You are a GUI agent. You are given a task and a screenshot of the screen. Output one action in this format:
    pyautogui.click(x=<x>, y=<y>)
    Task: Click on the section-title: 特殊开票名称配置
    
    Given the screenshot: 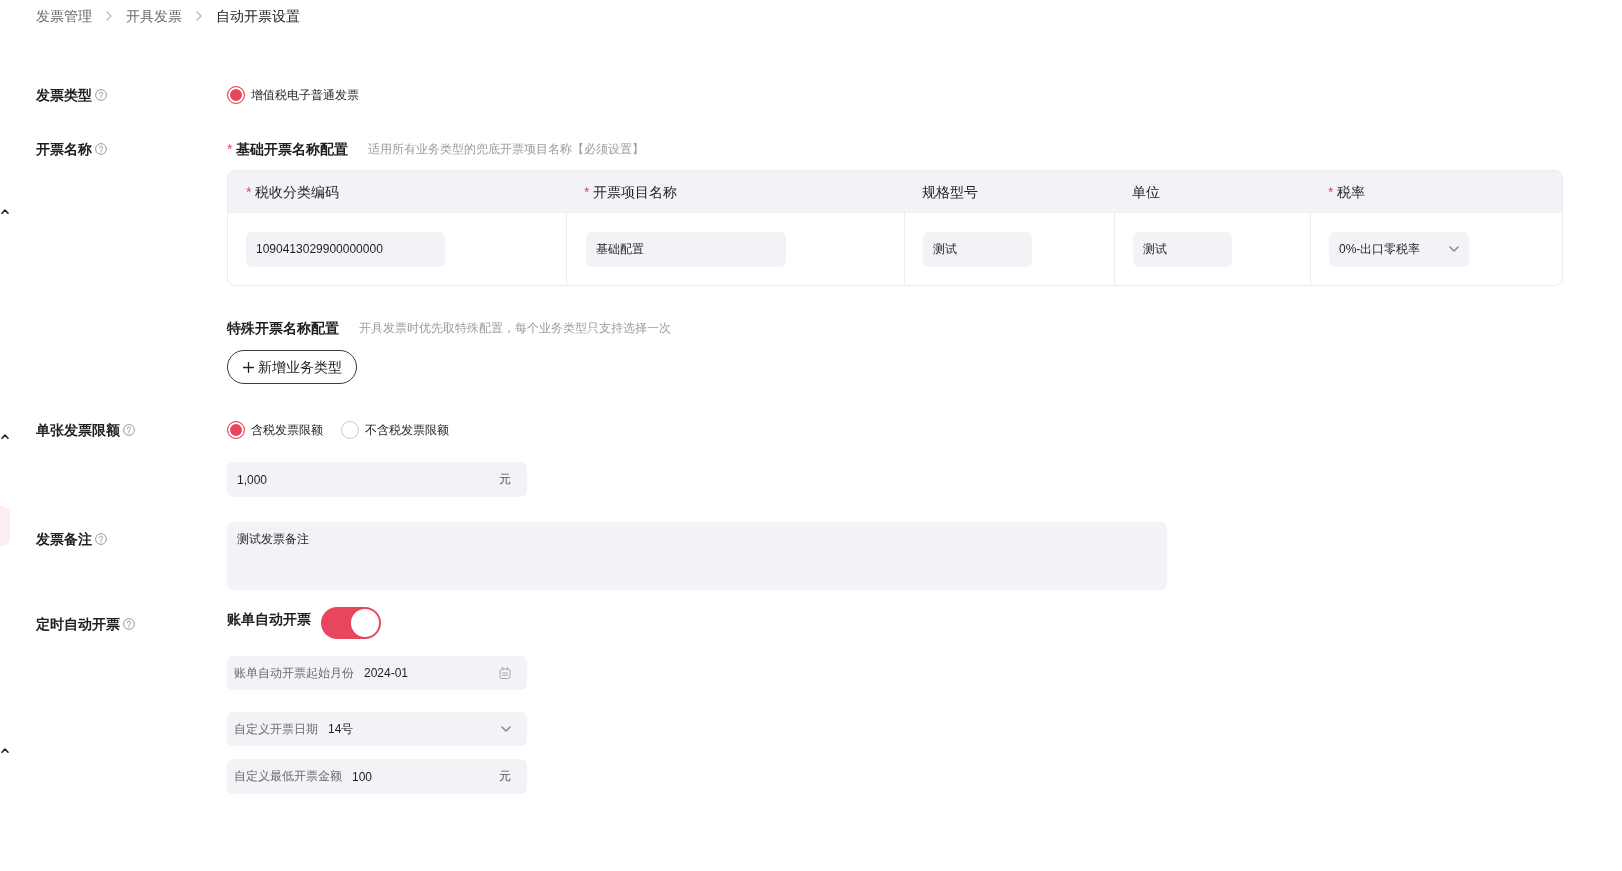 What is the action you would take?
    pyautogui.click(x=283, y=328)
    